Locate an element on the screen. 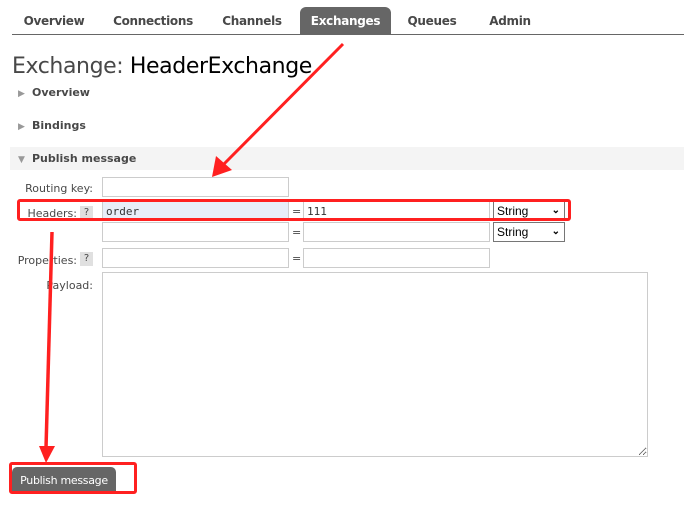 Image resolution: width=684 pixels, height=507 pixels. section-overview: ▶ Overview is located at coordinates (347, 92).